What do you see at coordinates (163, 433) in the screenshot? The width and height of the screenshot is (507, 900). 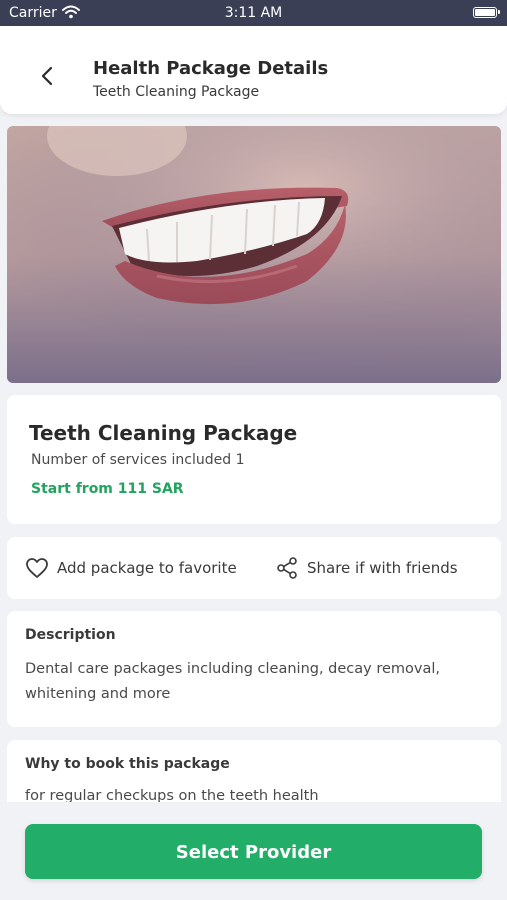 I see `package-name: Teeth Cleaning Package` at bounding box center [163, 433].